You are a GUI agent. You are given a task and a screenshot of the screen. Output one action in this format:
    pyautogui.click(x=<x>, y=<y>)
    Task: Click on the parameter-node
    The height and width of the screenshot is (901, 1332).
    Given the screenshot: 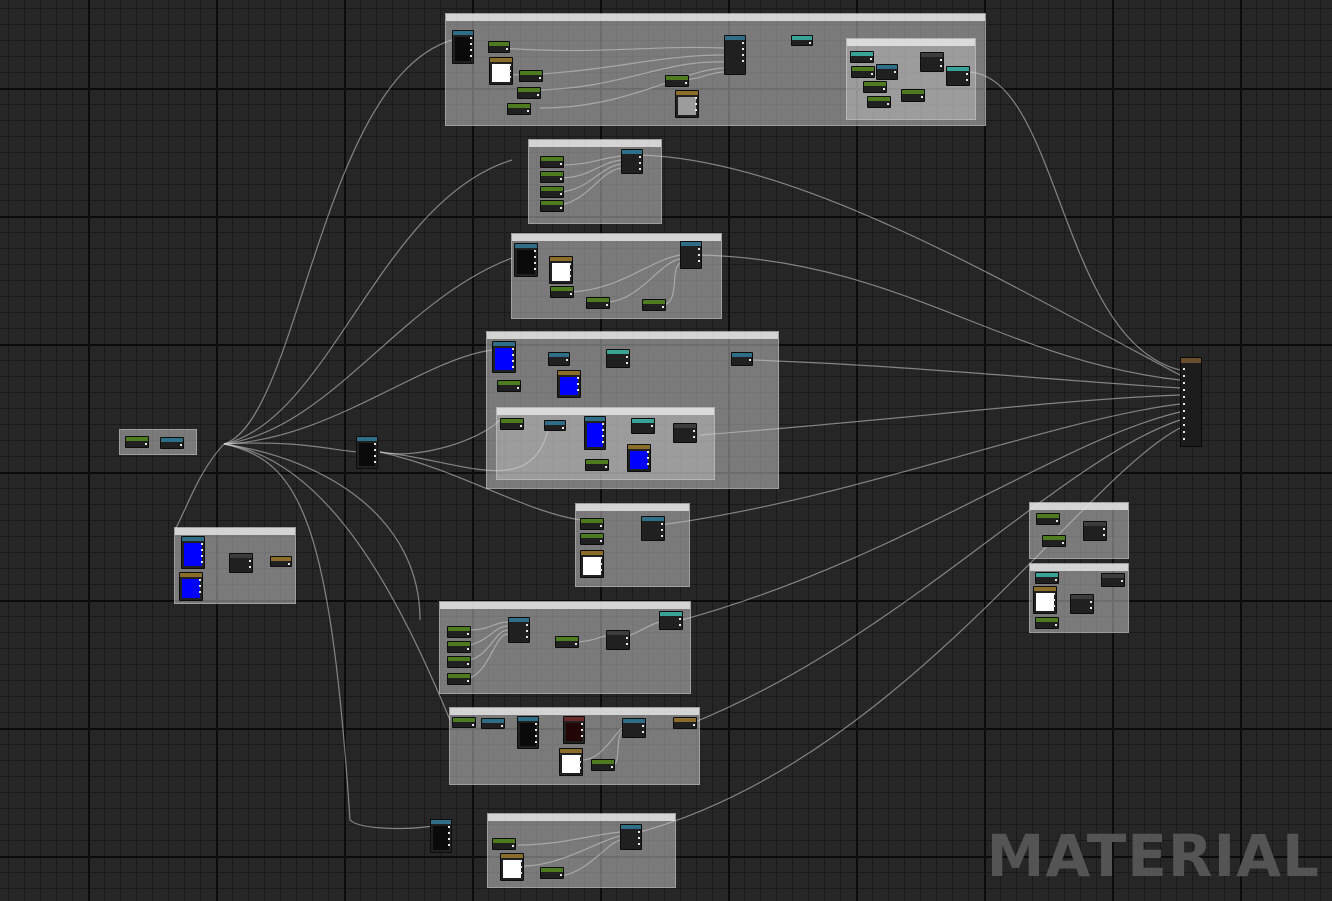 What is the action you would take?
    pyautogui.click(x=493, y=723)
    